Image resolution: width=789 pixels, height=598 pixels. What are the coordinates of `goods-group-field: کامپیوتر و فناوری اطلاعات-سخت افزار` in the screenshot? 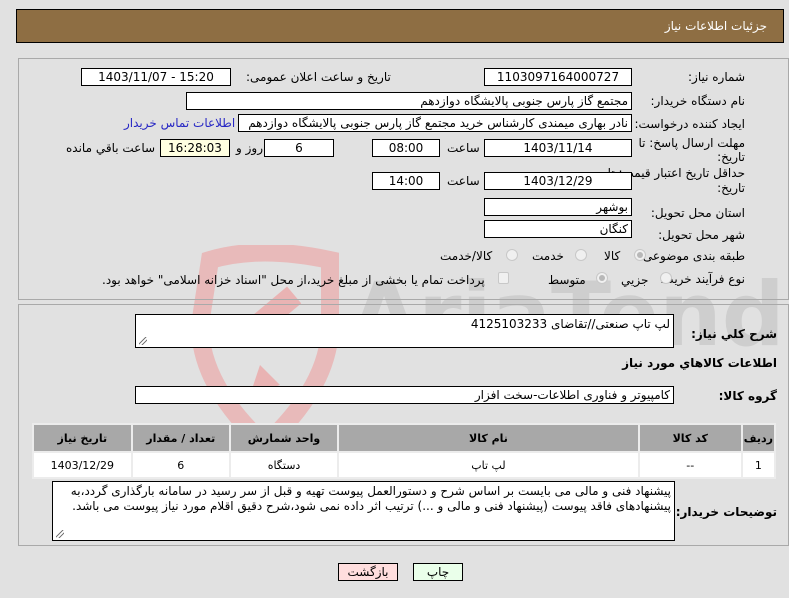 It's located at (404, 395).